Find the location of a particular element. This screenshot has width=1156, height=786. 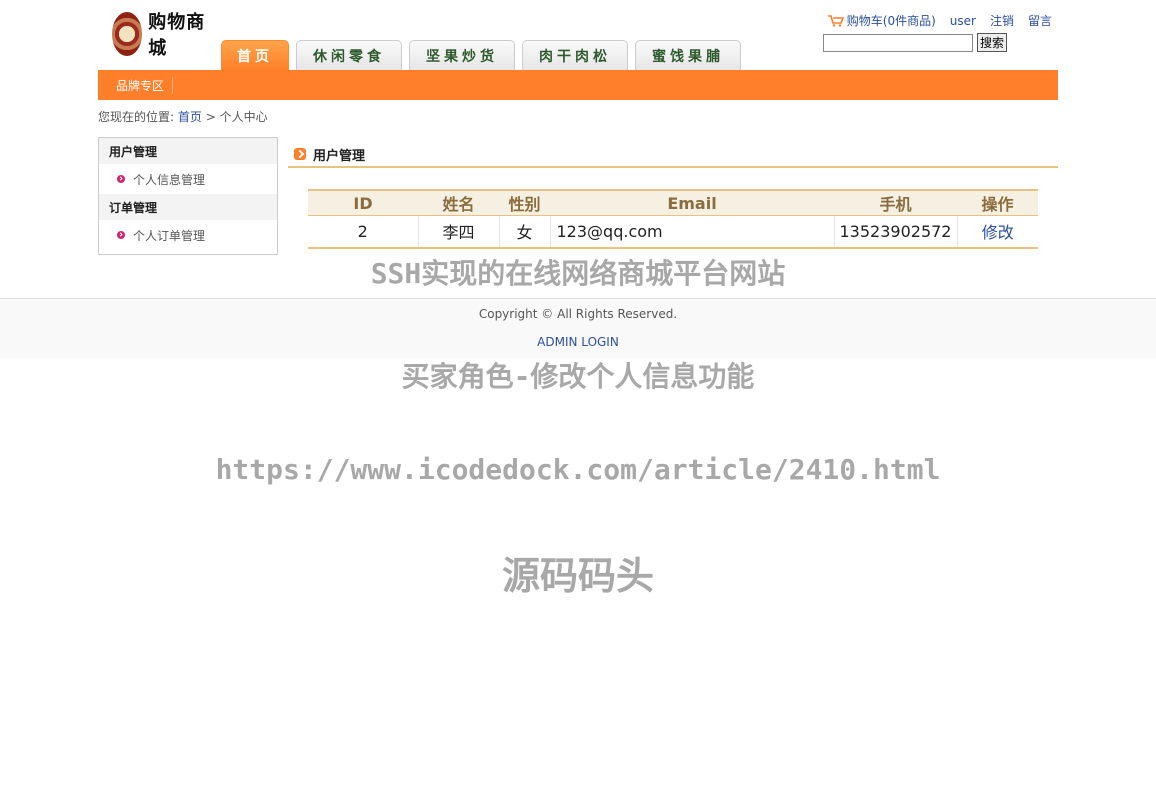

breadcrumb-home-link: 首页 is located at coordinates (190, 117).